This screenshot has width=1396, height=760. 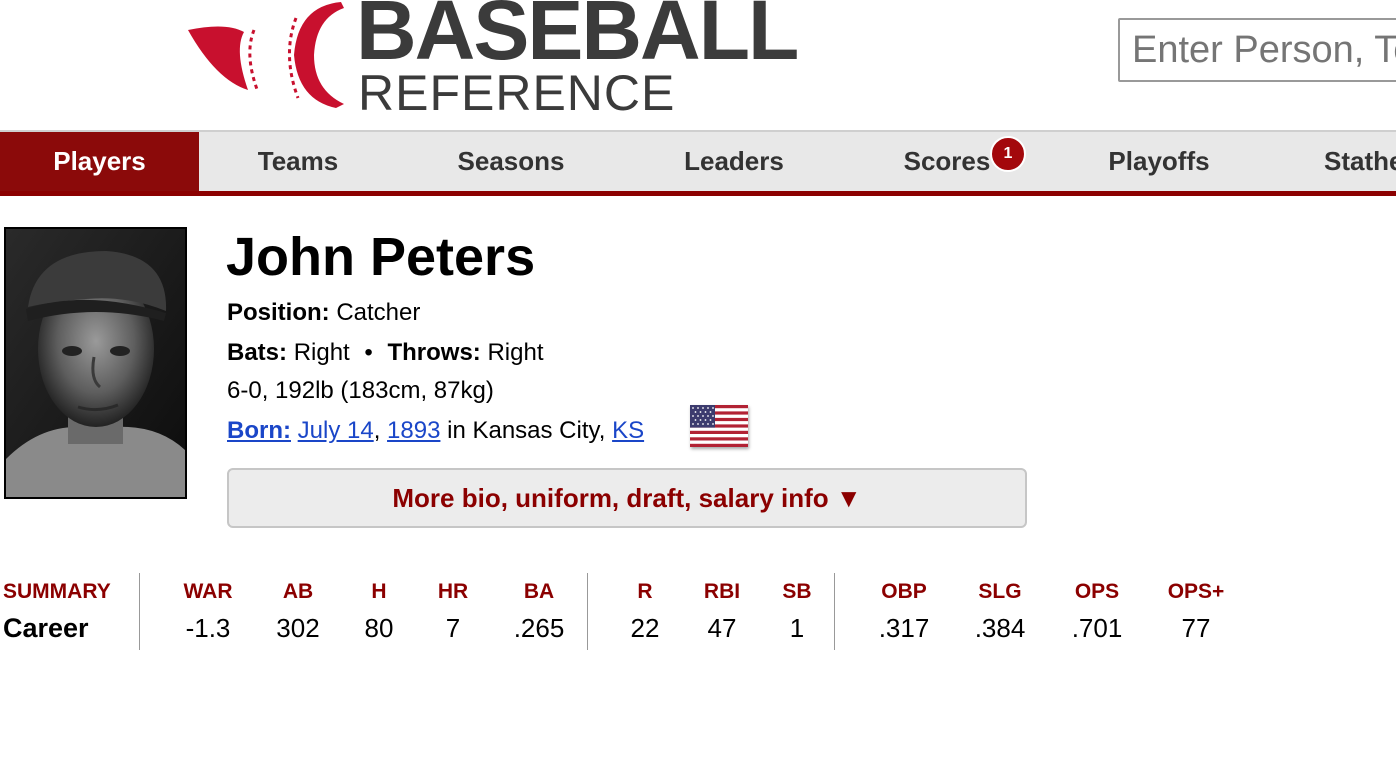 What do you see at coordinates (453, 591) in the screenshot?
I see `stat-header-hr: HR` at bounding box center [453, 591].